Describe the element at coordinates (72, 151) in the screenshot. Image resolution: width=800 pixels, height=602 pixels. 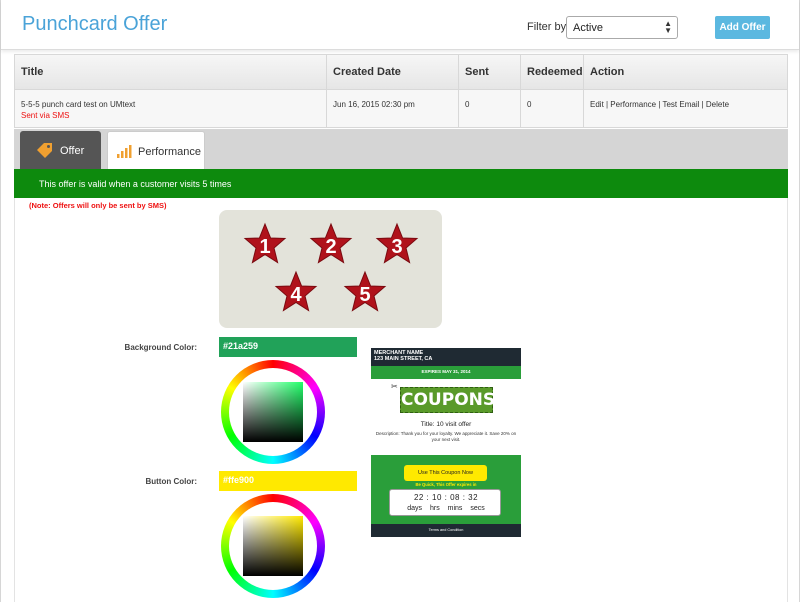
I see `tab-offer-label: Offer` at that location.